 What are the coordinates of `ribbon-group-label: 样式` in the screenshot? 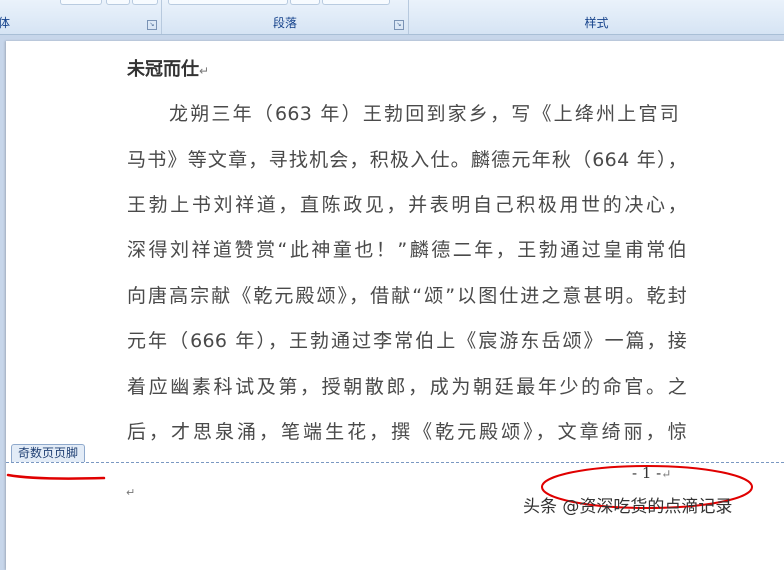 It's located at (596, 23).